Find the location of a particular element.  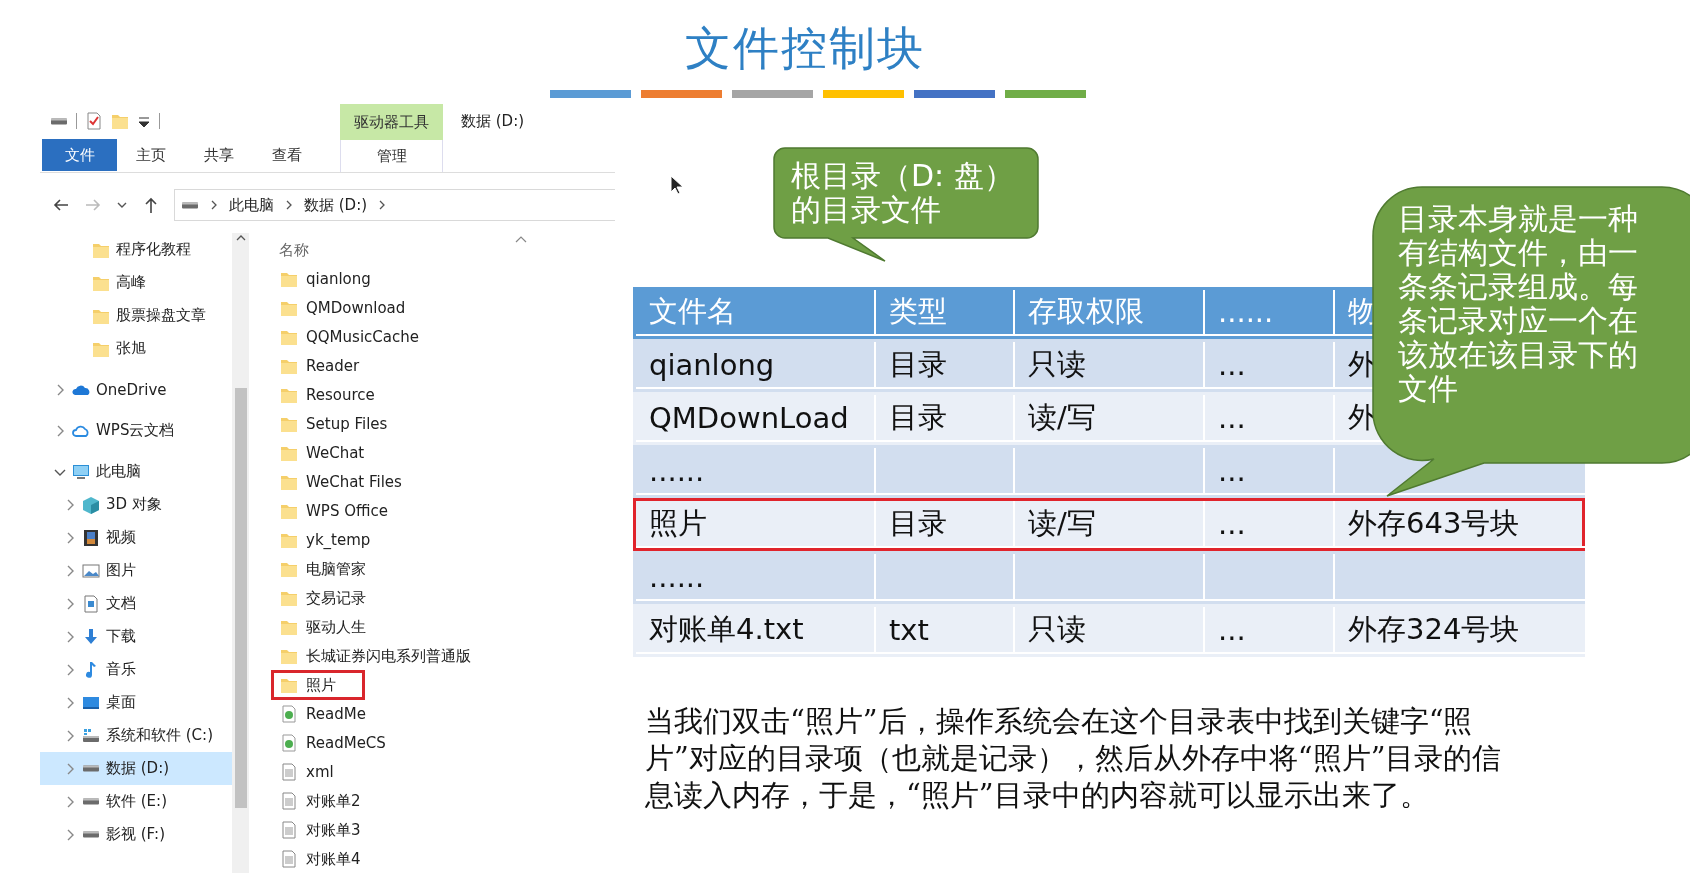

file-item: 长城证券闪电系列普通版 is located at coordinates (385, 656).